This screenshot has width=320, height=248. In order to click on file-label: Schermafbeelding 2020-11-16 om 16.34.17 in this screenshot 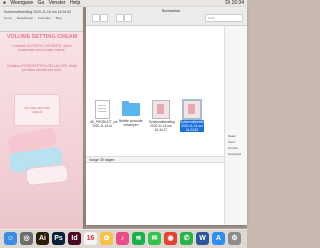, I will do `click(162, 126)`.